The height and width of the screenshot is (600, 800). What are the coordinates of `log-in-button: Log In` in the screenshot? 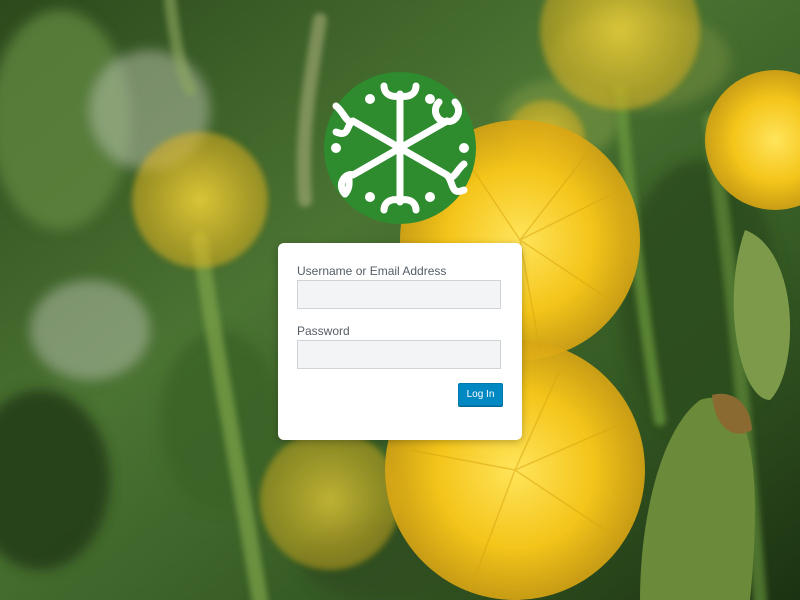 It's located at (480, 394).